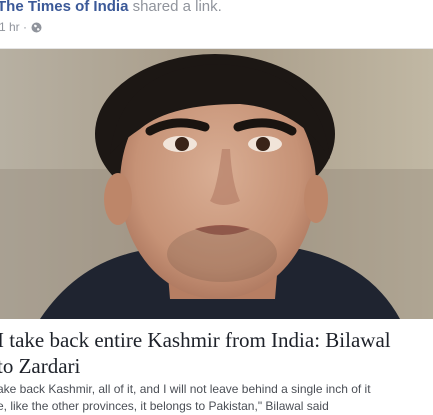  What do you see at coordinates (36, 27) in the screenshot?
I see `globe-icon` at bounding box center [36, 27].